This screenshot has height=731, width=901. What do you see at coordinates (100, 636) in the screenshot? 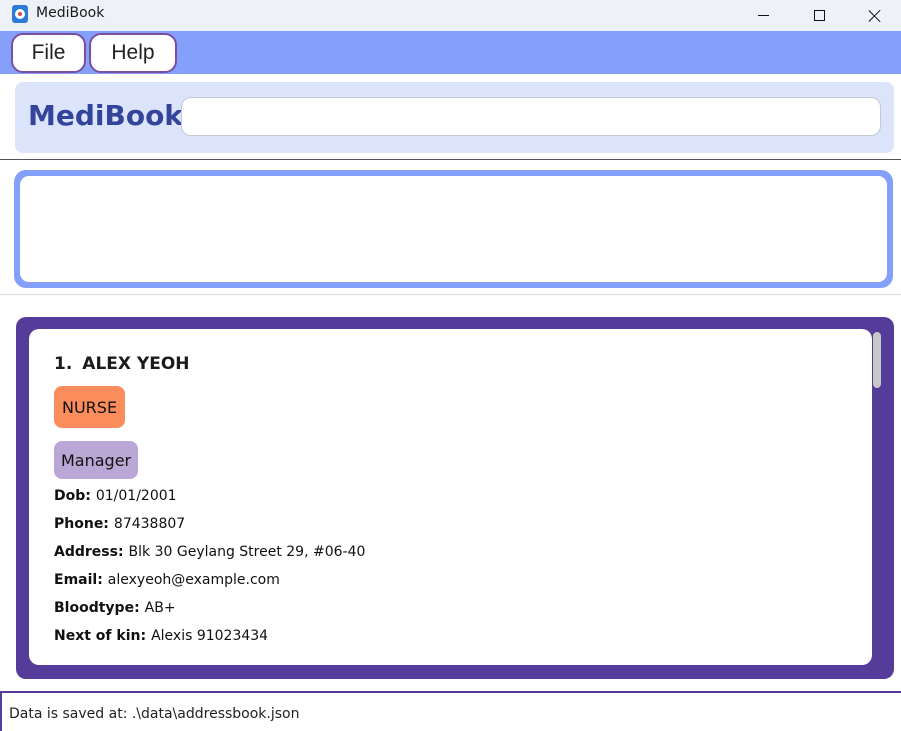
I see `next-of-kin-label: Next of kin:` at bounding box center [100, 636].